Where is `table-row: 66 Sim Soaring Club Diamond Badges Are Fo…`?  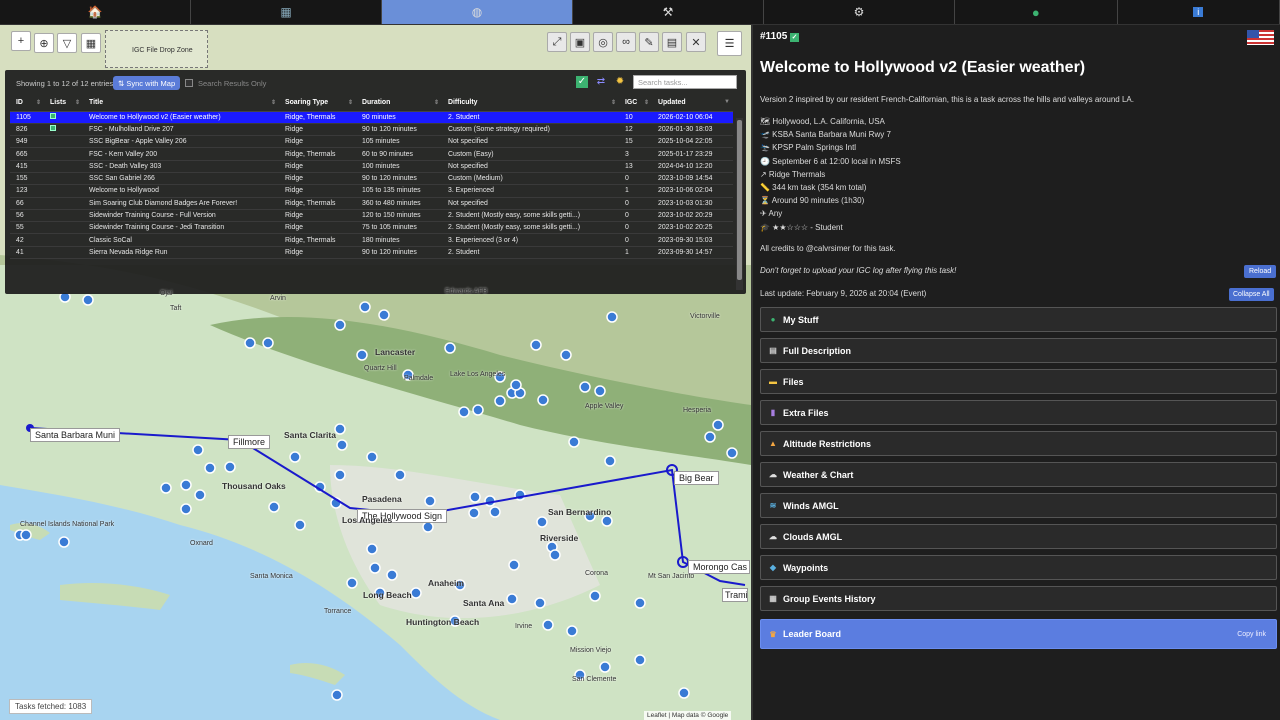
table-row: 66 Sim Soaring Club Diamond Badges Are Fo… is located at coordinates (371, 203).